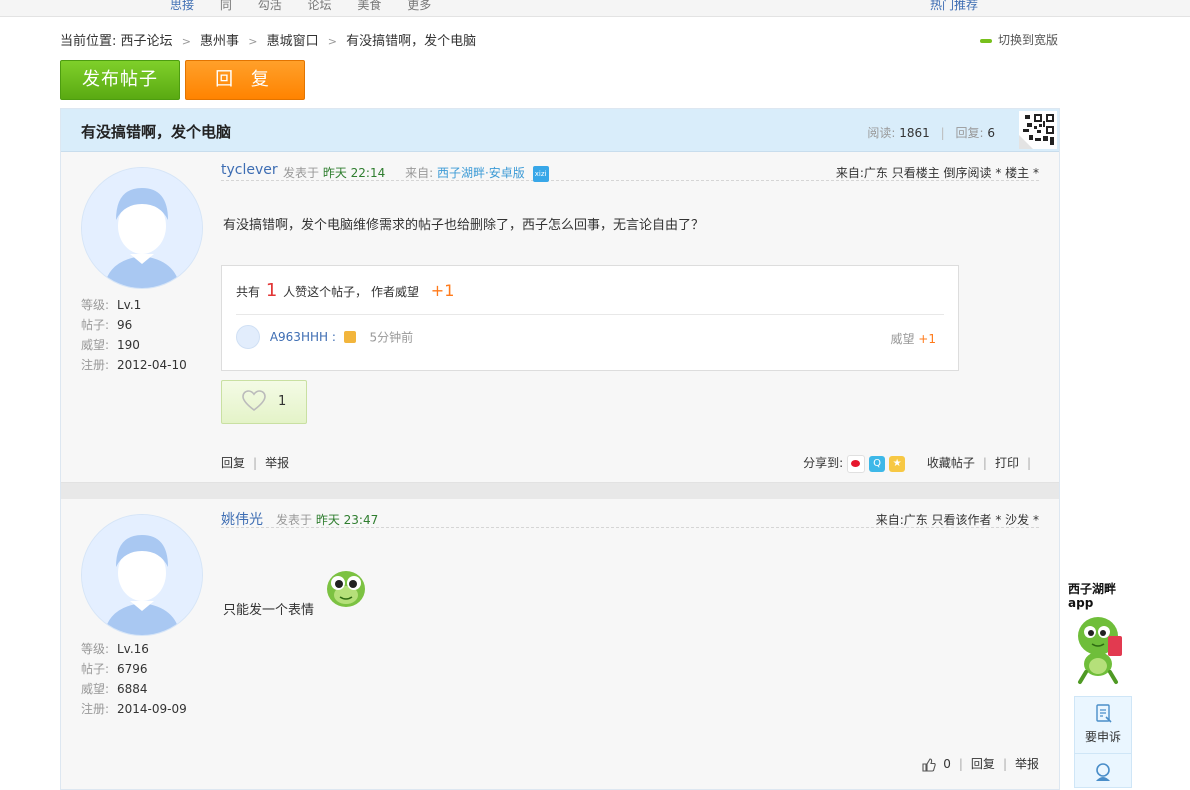  What do you see at coordinates (320, 6) in the screenshot?
I see `top-nav-item: 论坛` at bounding box center [320, 6].